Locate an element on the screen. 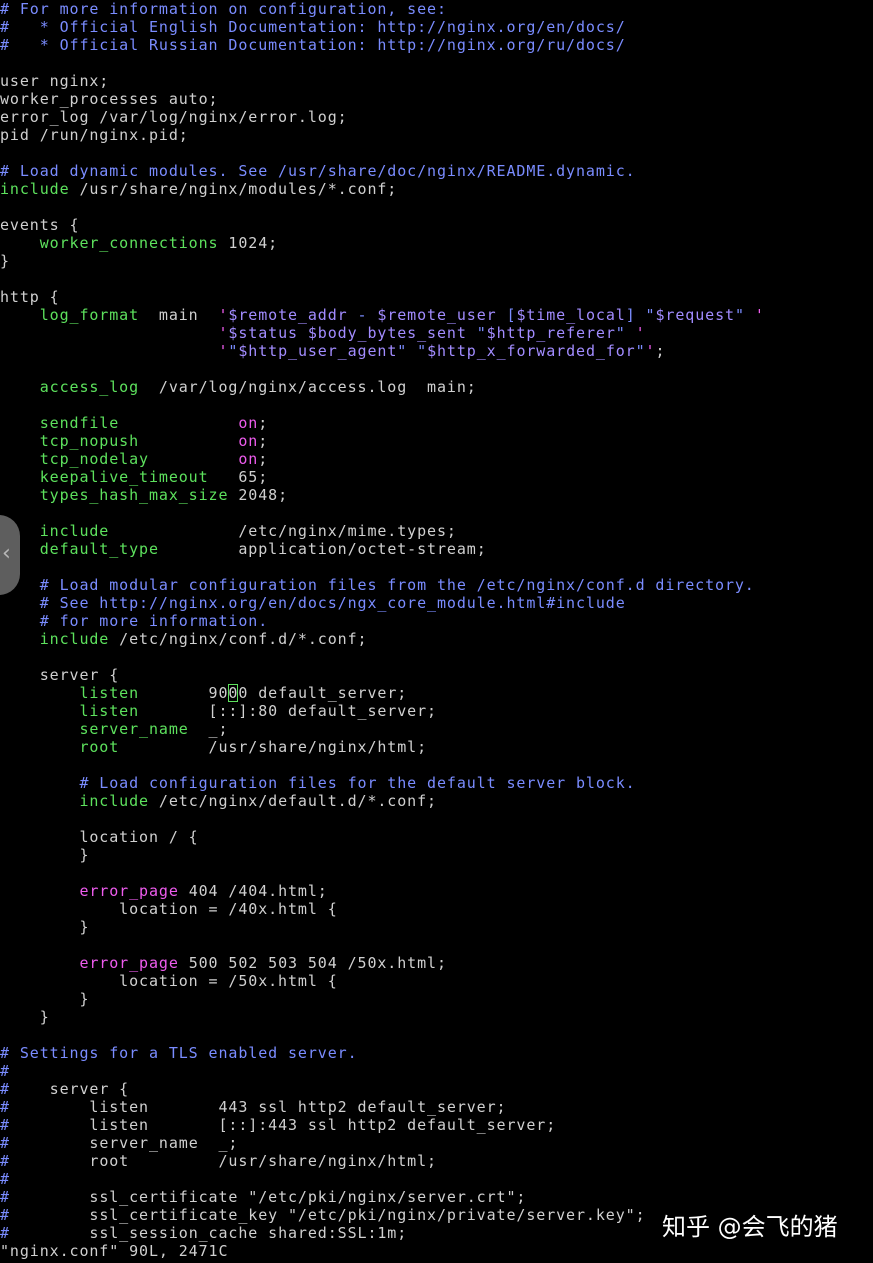 The width and height of the screenshot is (873, 1263). code-line: pid /run/nginx.pid; is located at coordinates (94, 135).